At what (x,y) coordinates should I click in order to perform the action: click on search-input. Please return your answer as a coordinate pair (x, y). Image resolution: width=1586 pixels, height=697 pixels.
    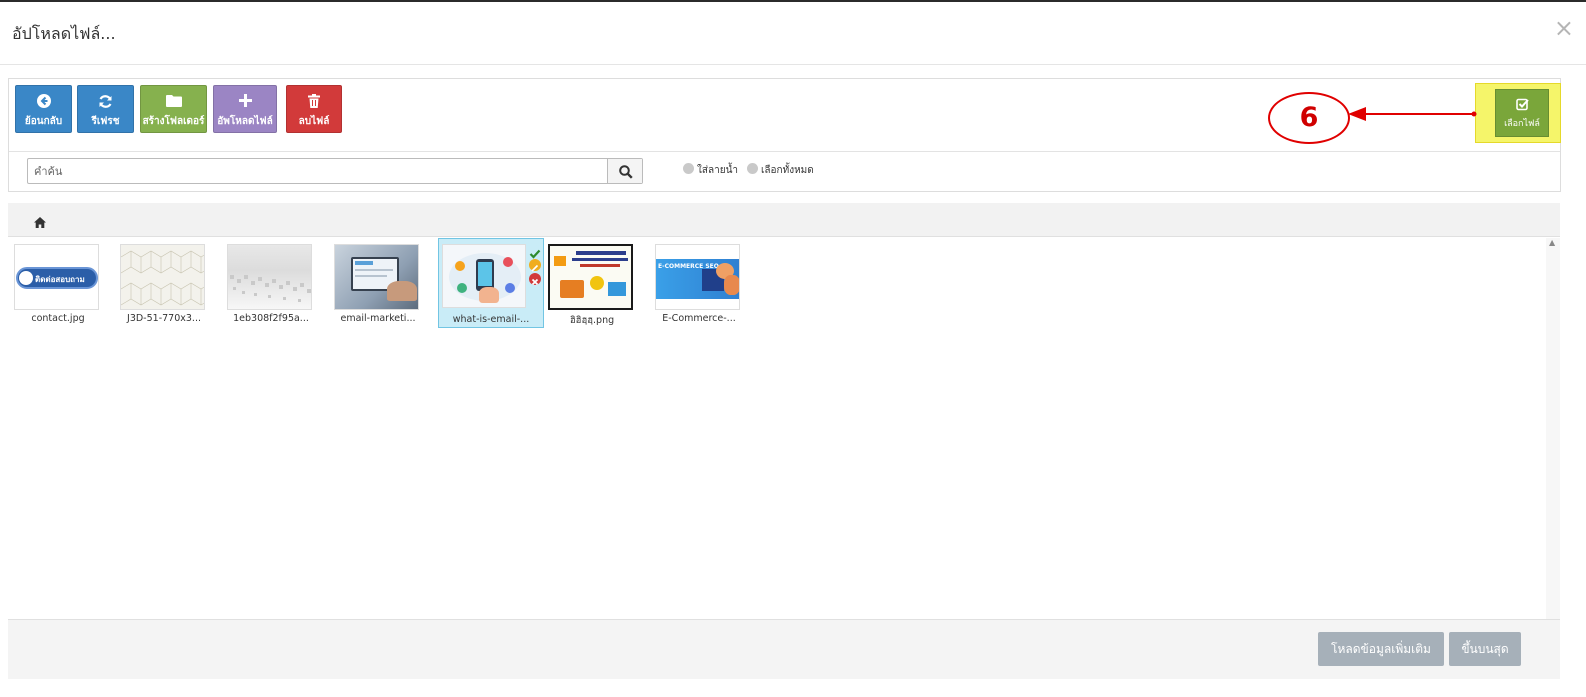
    Looking at the image, I should click on (318, 171).